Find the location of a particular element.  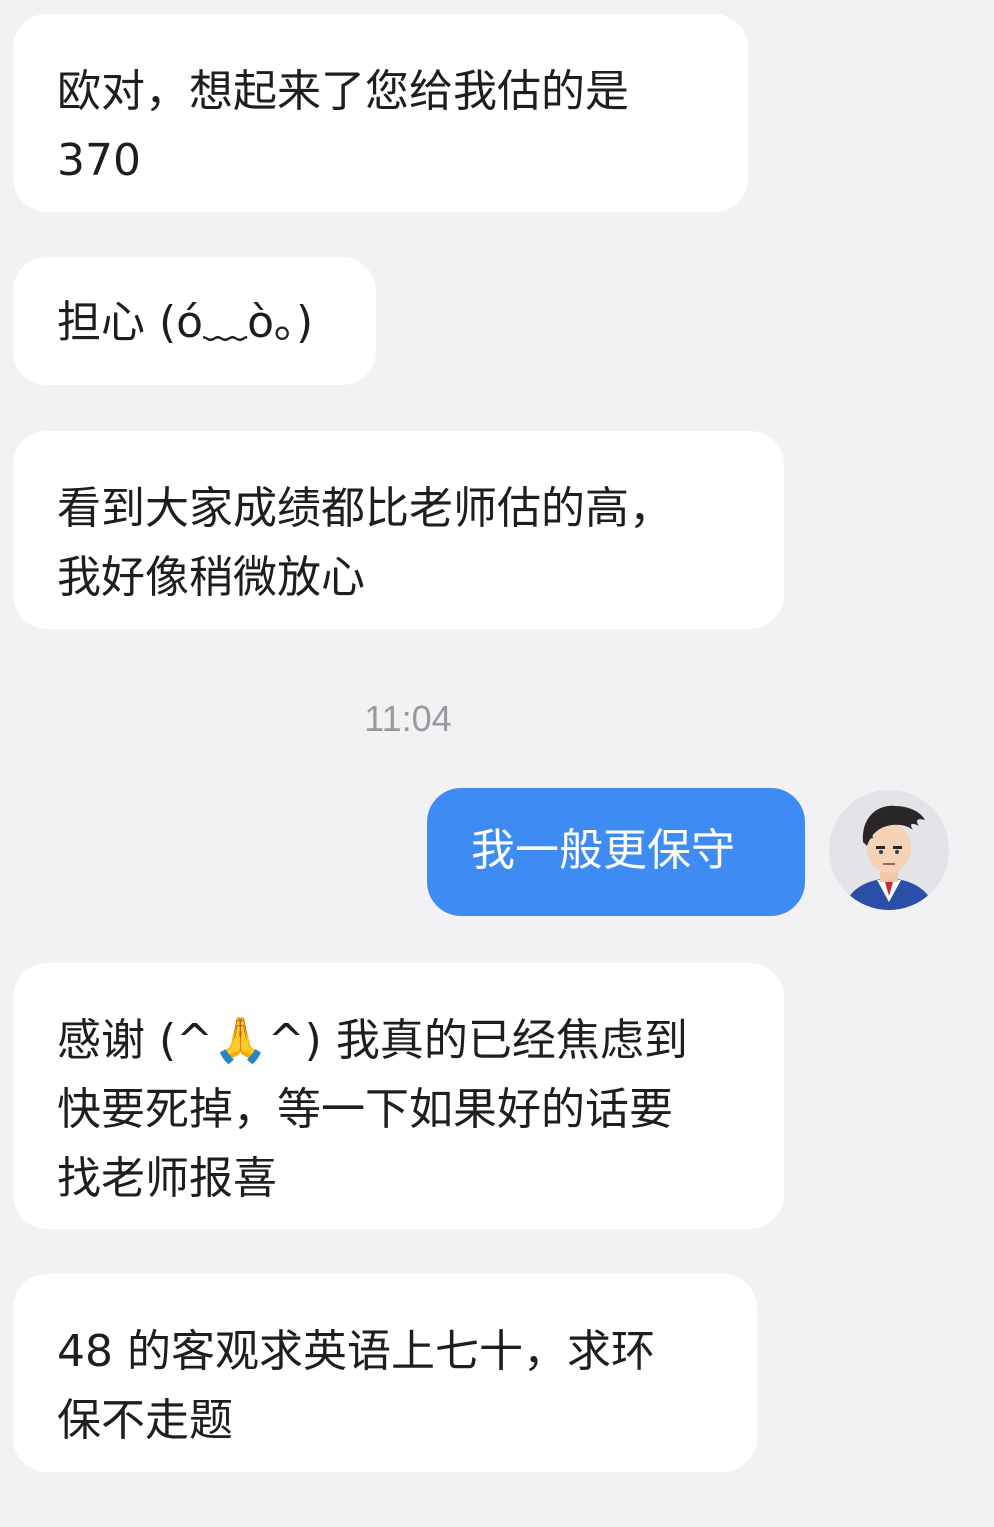

message-bubble-incoming: 看到大家成绩都比老师估的高， 我好像稍微放心 is located at coordinates (398, 530).